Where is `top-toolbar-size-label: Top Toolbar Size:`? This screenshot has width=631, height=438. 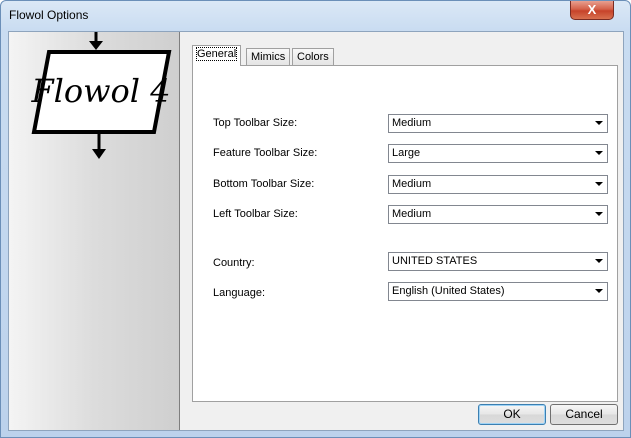 top-toolbar-size-label: Top Toolbar Size: is located at coordinates (255, 123).